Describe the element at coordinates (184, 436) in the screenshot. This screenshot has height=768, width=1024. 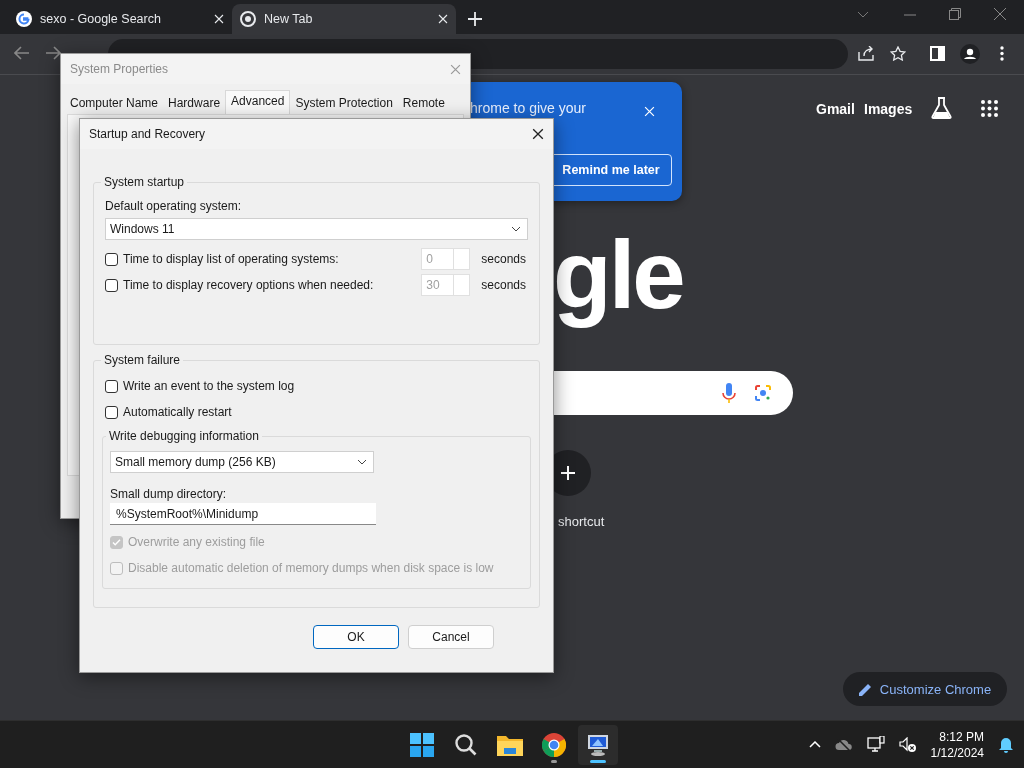
I see `group-title: Write debugging information` at that location.